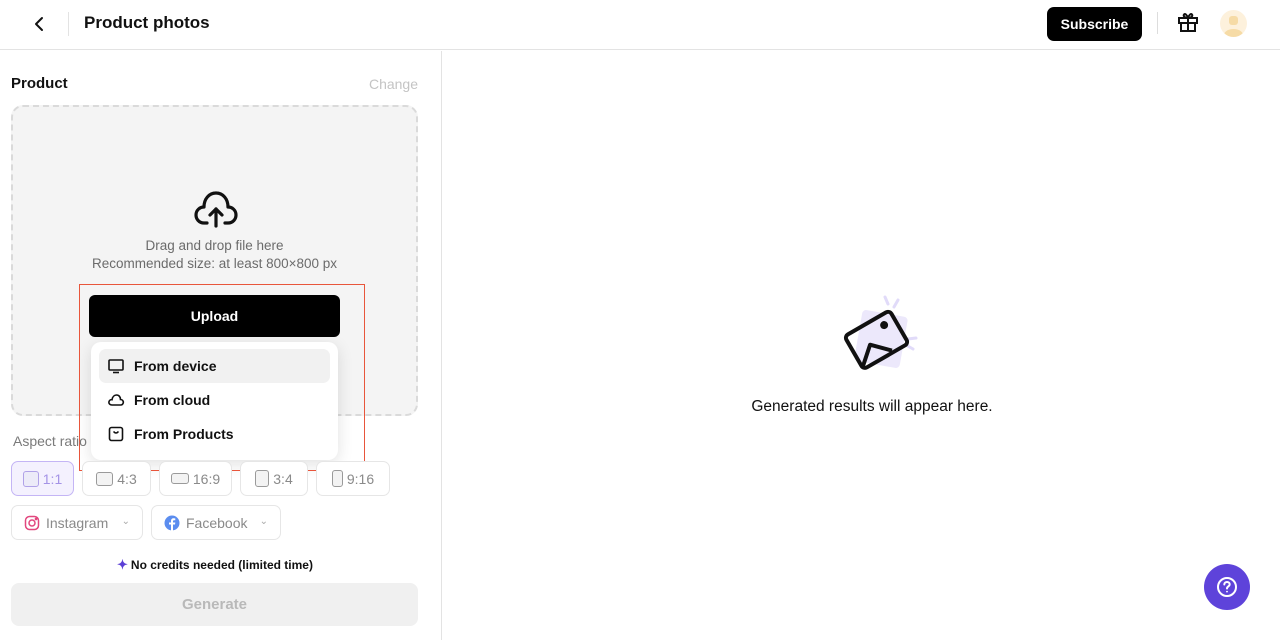  Describe the element at coordinates (175, 366) in the screenshot. I see `menu-item-label: From device` at that location.